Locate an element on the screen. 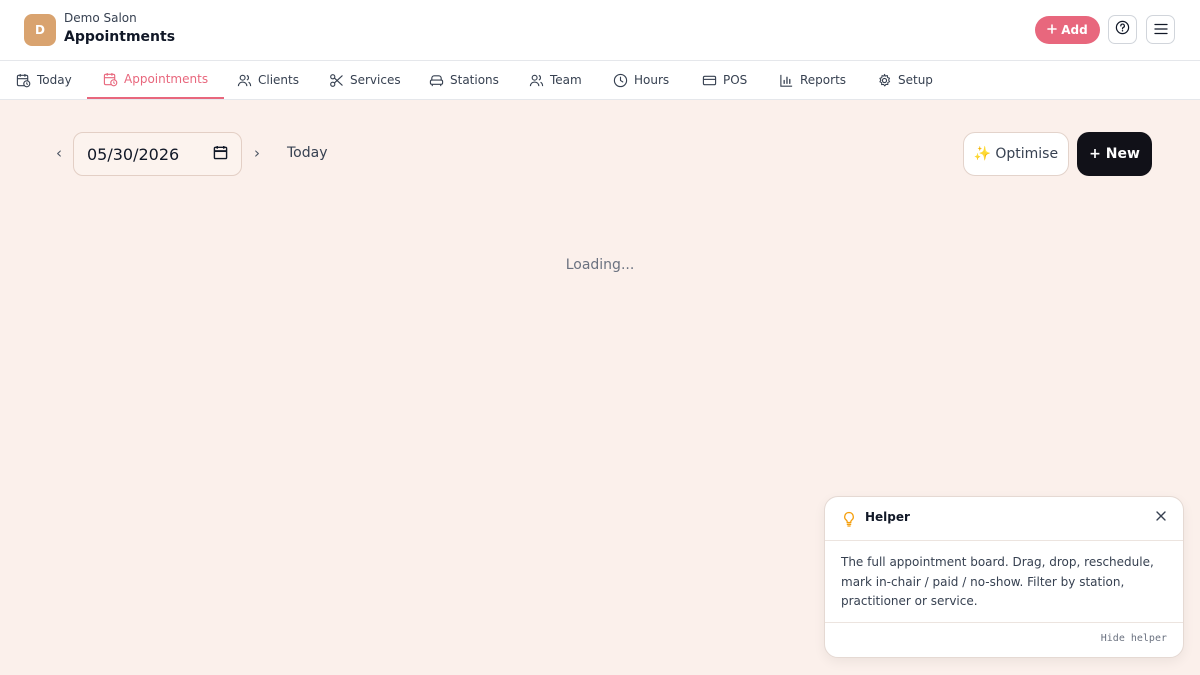  optimise-button: ✨ Optimise is located at coordinates (1016, 154).